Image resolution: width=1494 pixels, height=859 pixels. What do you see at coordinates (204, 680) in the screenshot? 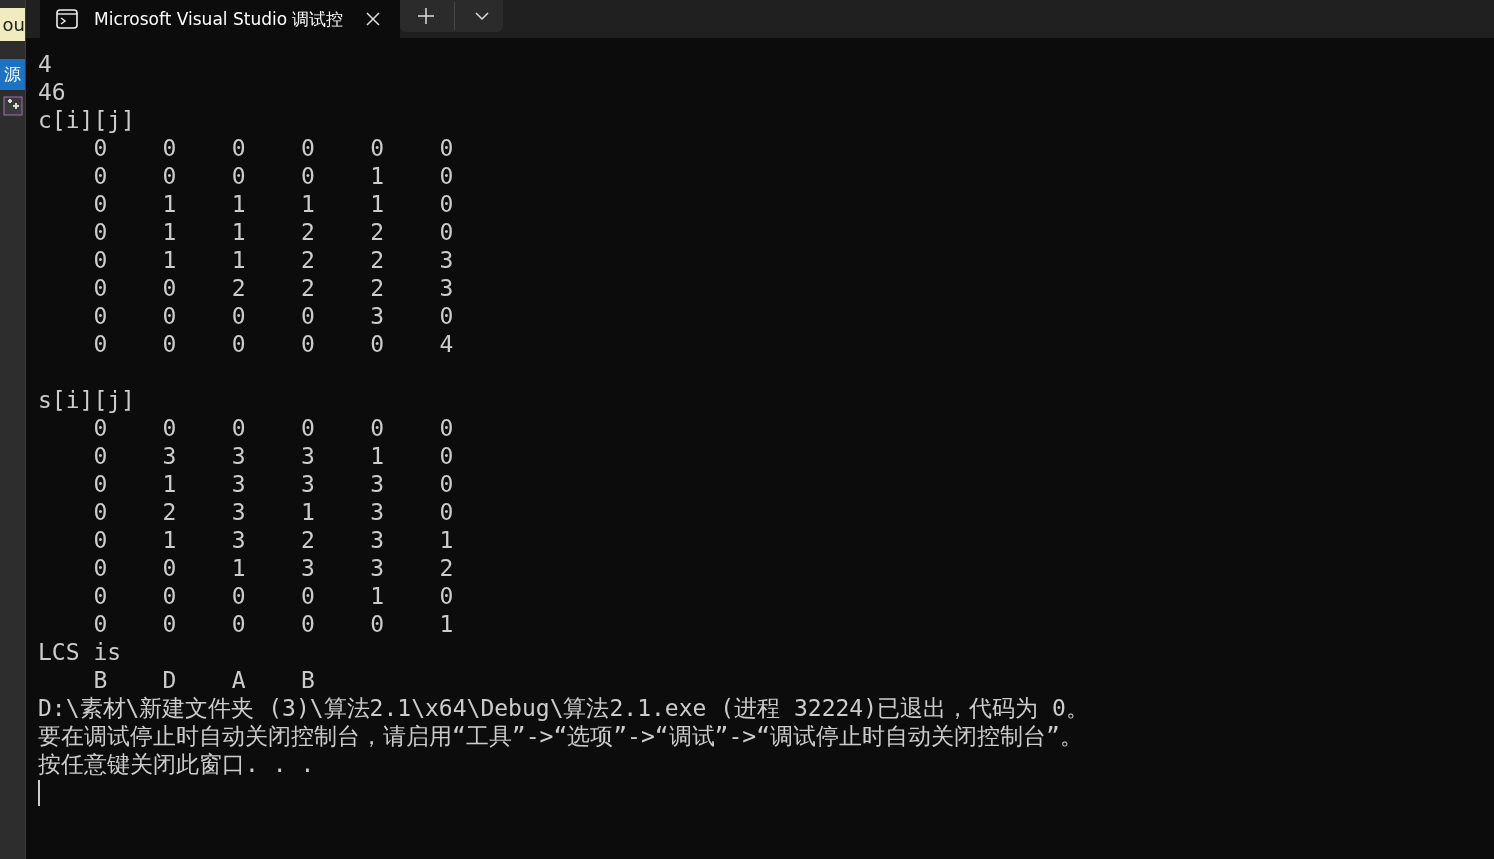
I see `console-line: B D A B` at bounding box center [204, 680].